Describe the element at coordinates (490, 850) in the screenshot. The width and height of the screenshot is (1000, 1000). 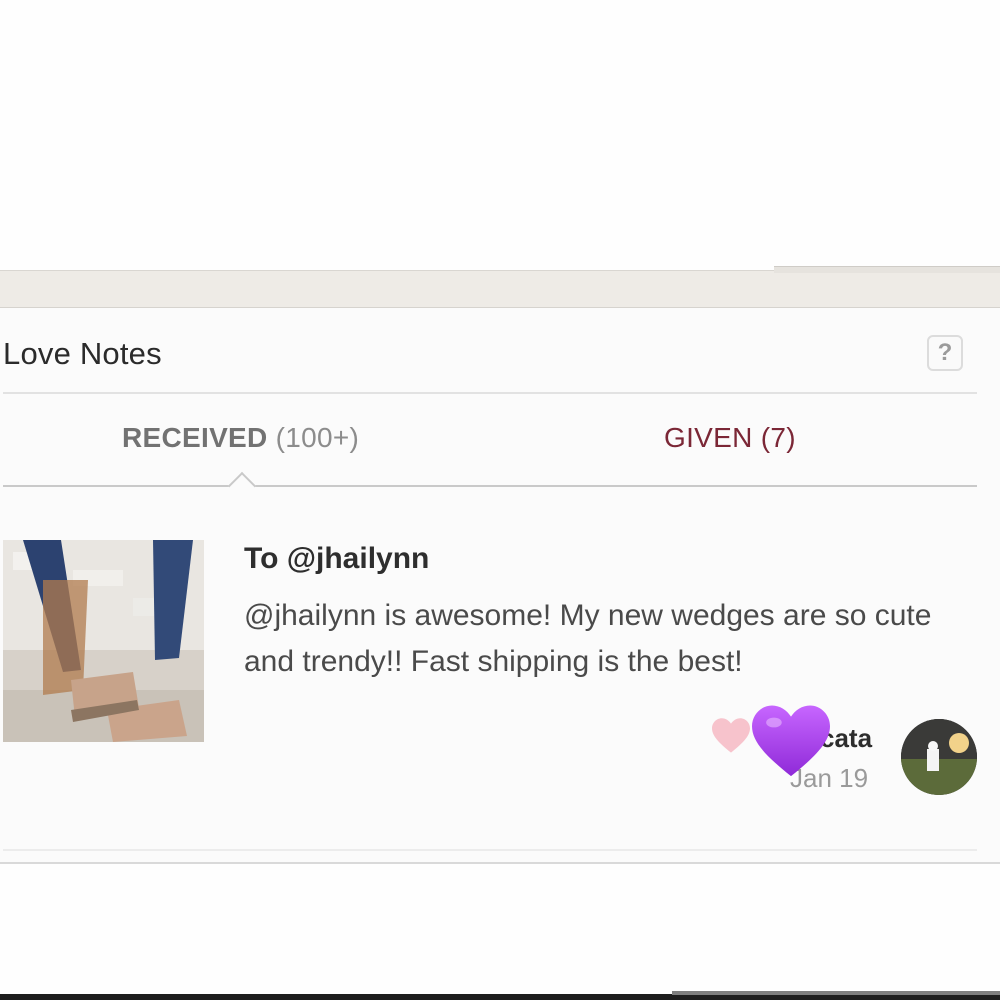
I see `note-divider` at that location.